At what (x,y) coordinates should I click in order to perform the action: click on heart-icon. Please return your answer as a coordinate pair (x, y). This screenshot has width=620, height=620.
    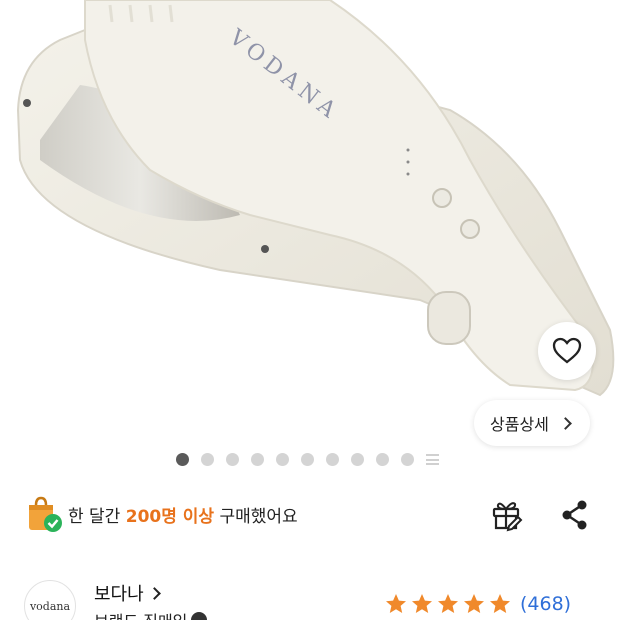
    Looking at the image, I should click on (567, 350).